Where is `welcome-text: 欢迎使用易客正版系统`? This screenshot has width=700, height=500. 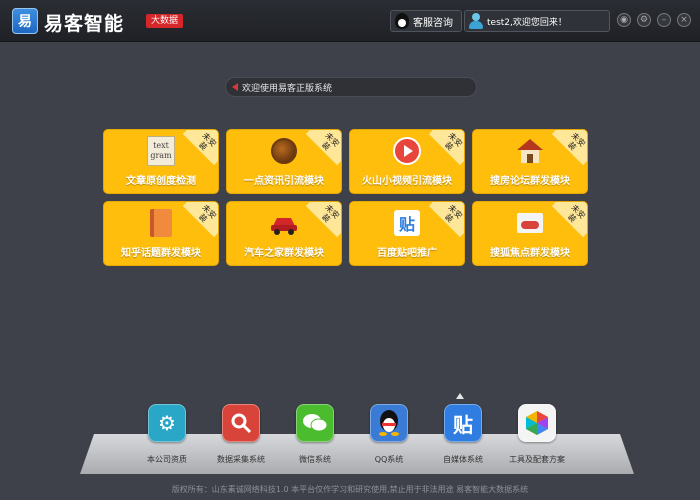
welcome-text: 欢迎使用易客正版系统 is located at coordinates (287, 88).